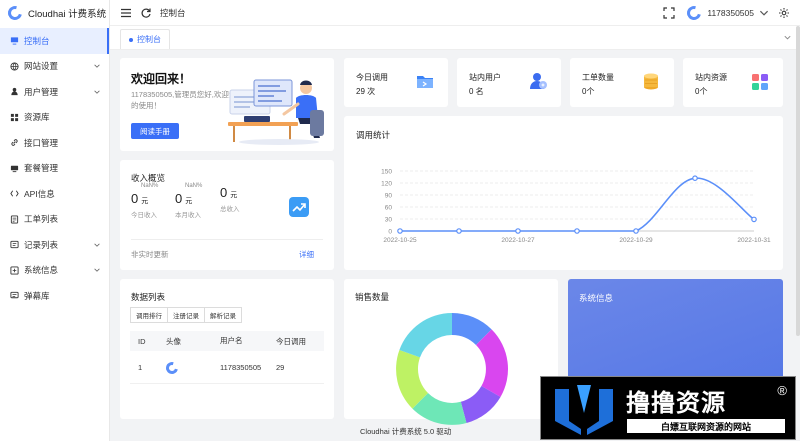  What do you see at coordinates (39, 193) in the screenshot?
I see `sidebar-item-label: API信息` at bounding box center [39, 193].